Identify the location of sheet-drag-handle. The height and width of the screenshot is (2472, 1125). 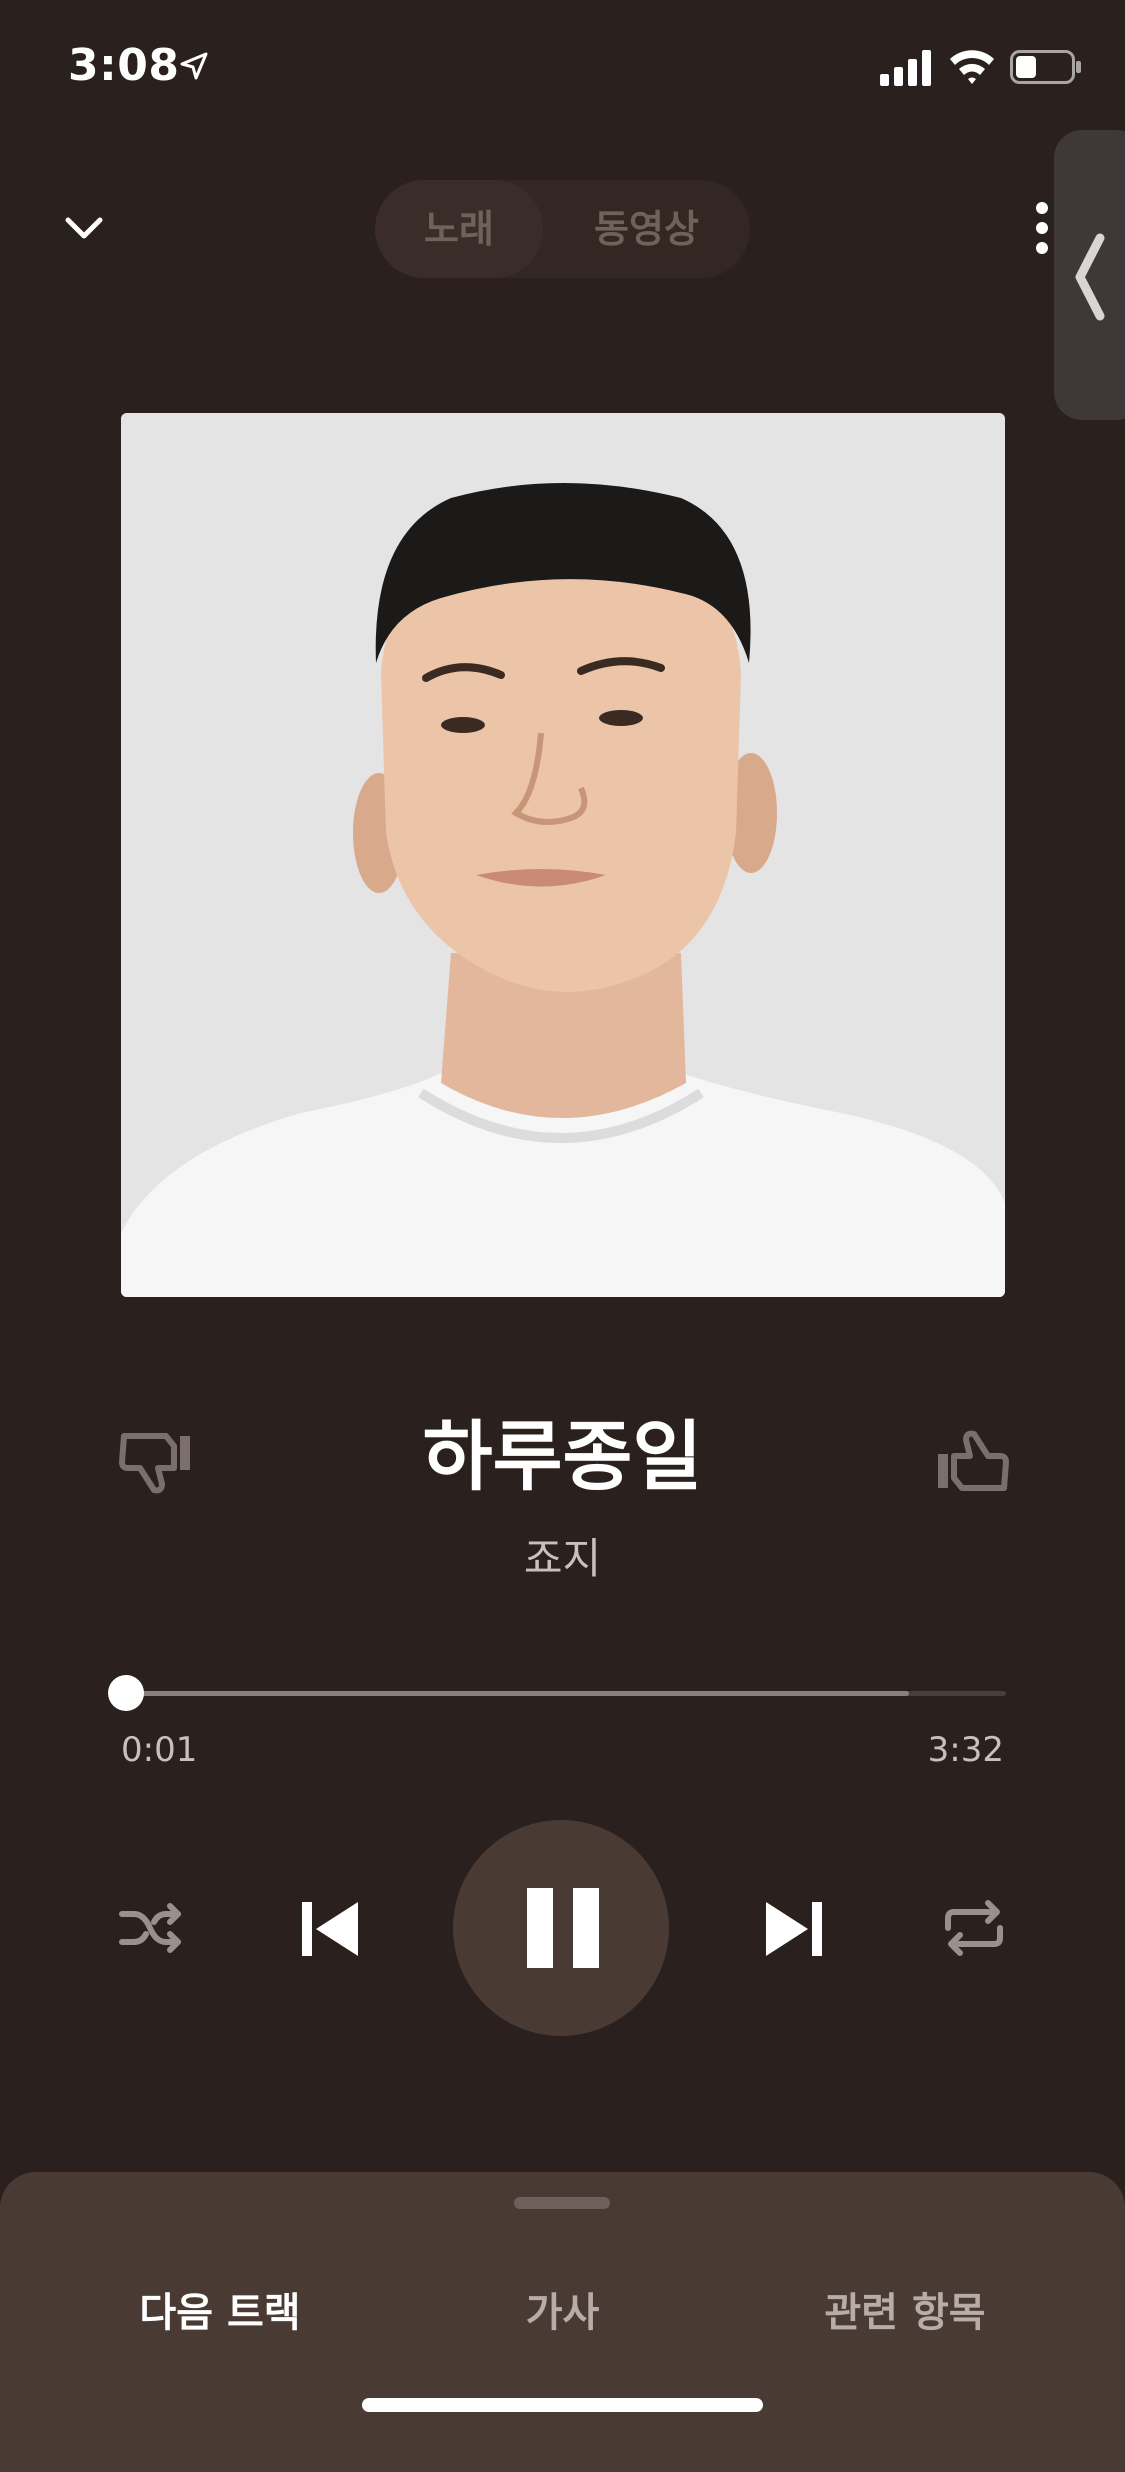
(562, 2203).